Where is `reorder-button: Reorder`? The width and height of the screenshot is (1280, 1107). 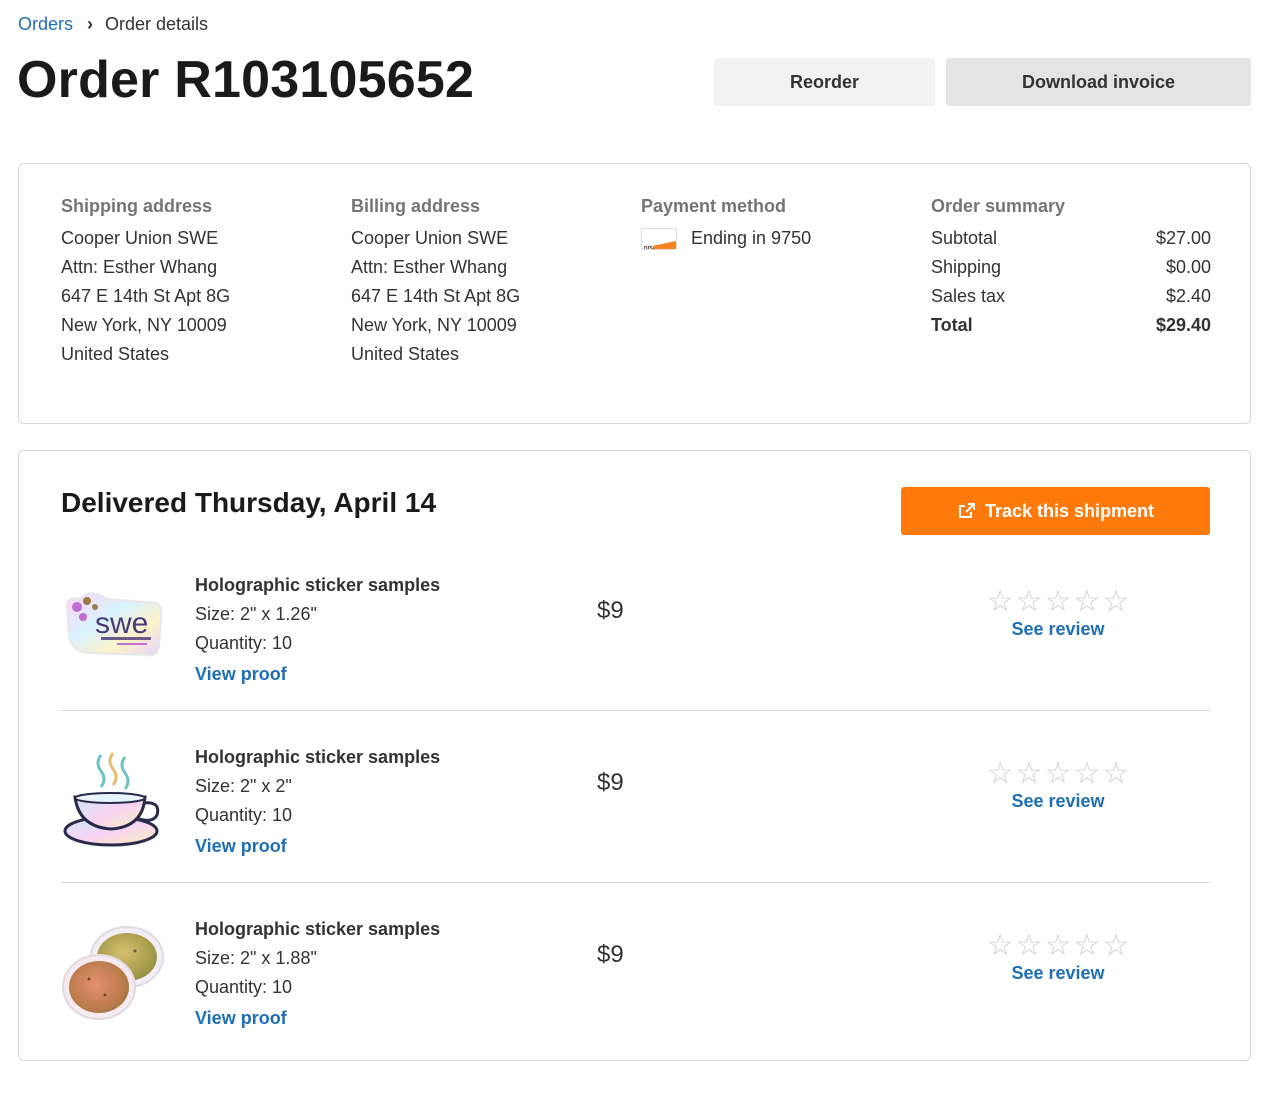 reorder-button: Reorder is located at coordinates (824, 82).